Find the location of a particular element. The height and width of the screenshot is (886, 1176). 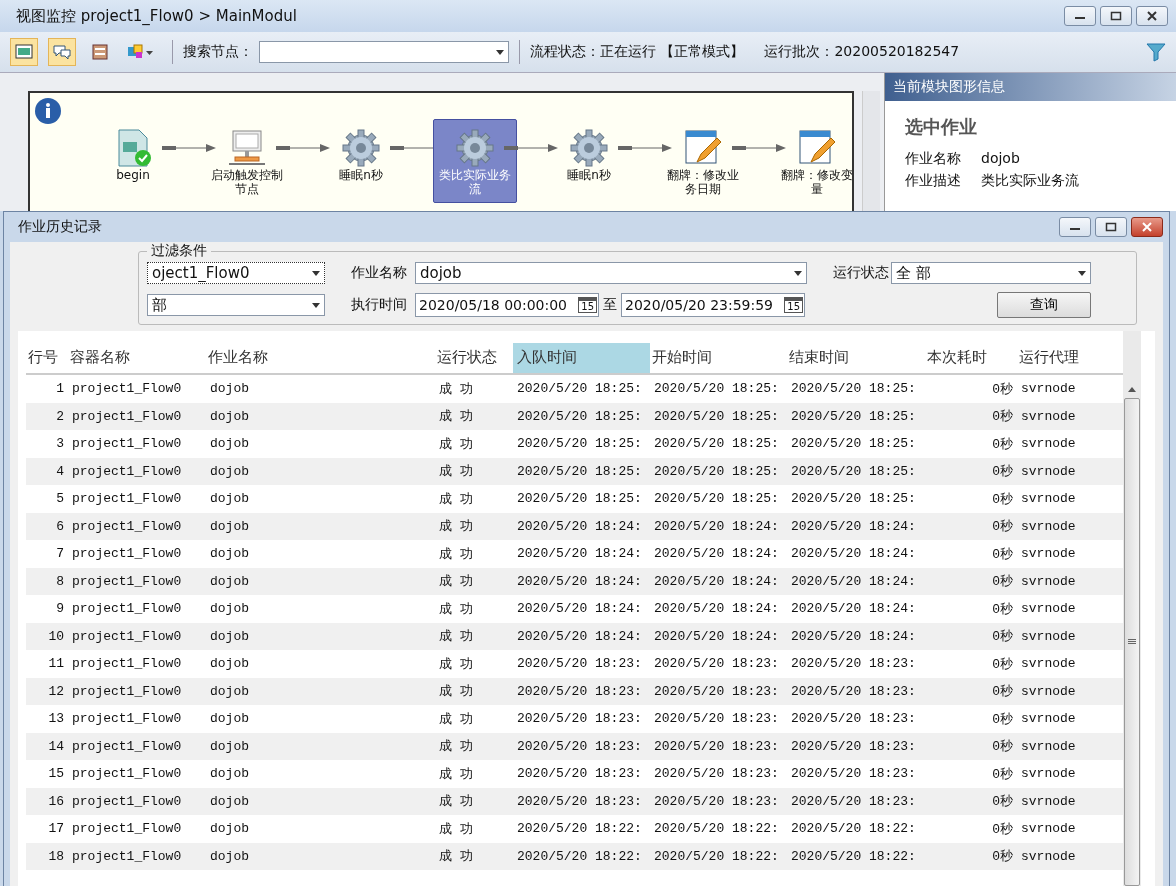

start-time-cell-text: 2020/5/20 18:22: is located at coordinates (716, 856).